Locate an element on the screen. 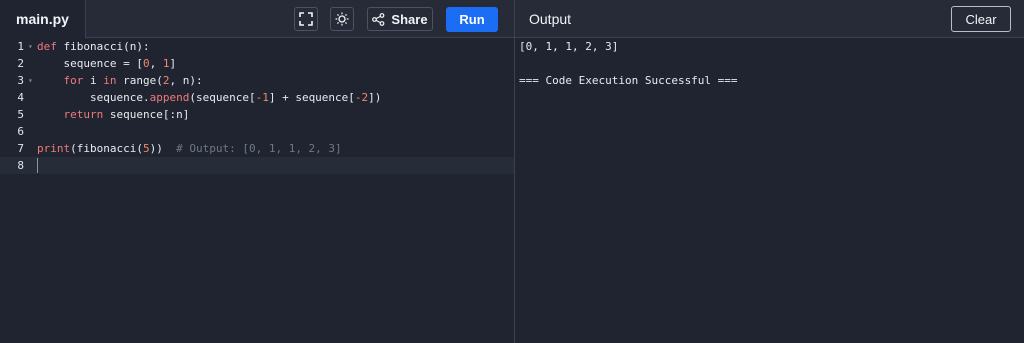 The height and width of the screenshot is (343, 1024). text-cursor is located at coordinates (37, 165).